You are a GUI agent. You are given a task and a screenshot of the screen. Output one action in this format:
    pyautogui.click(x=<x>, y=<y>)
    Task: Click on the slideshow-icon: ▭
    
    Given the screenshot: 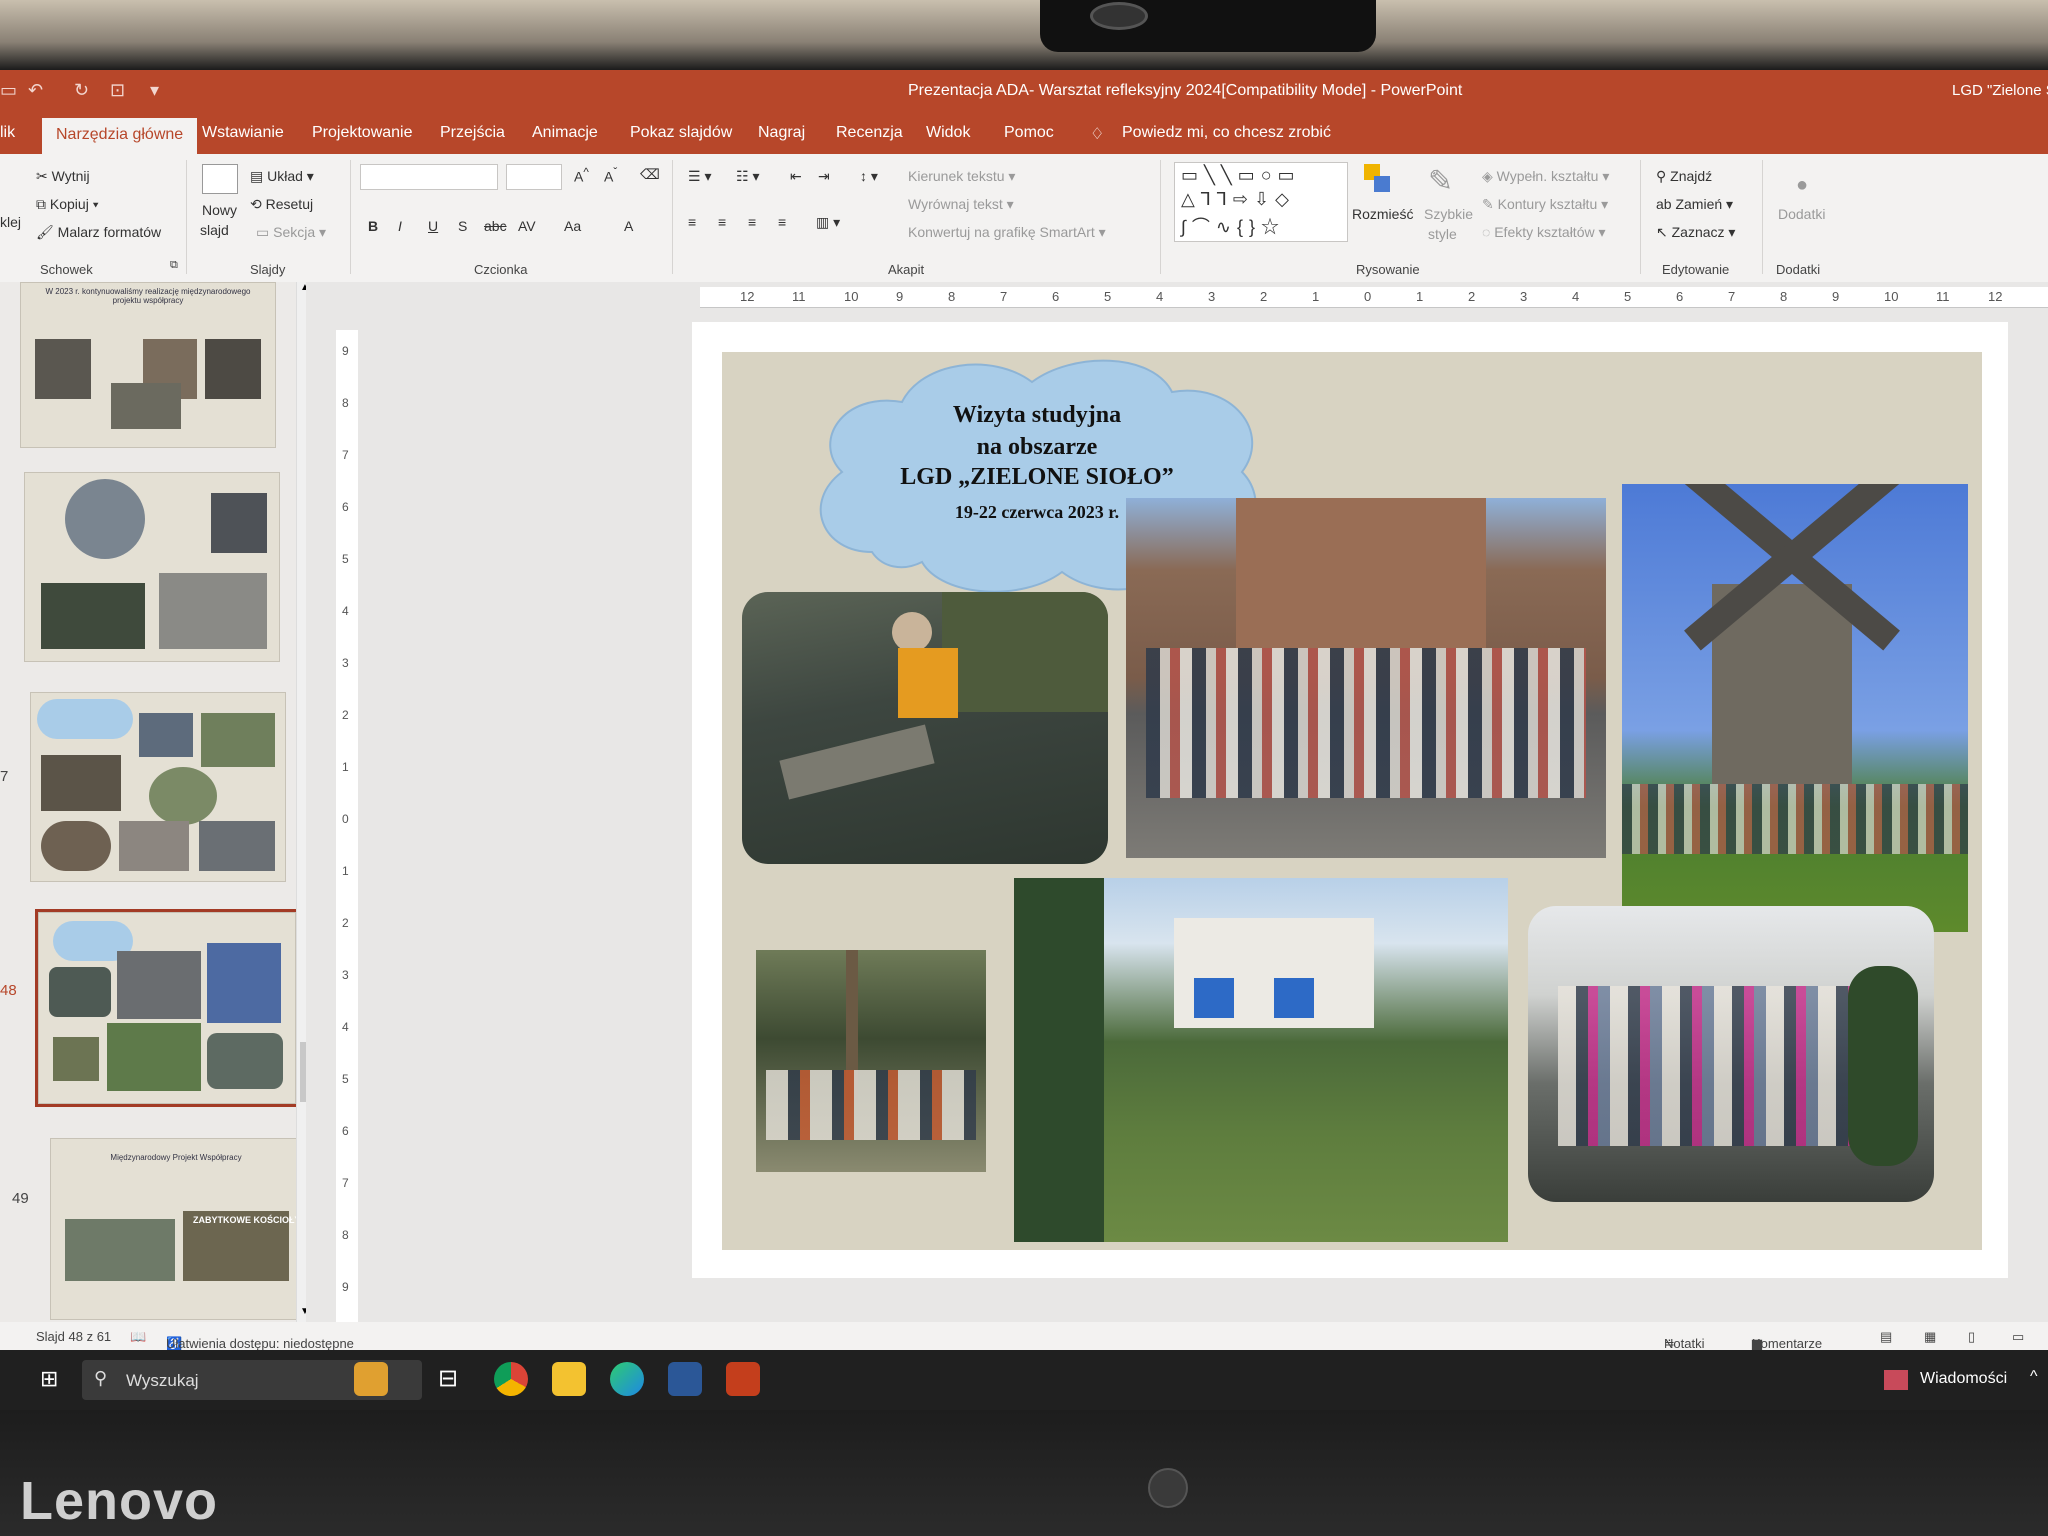 What is the action you would take?
    pyautogui.click(x=2018, y=1337)
    